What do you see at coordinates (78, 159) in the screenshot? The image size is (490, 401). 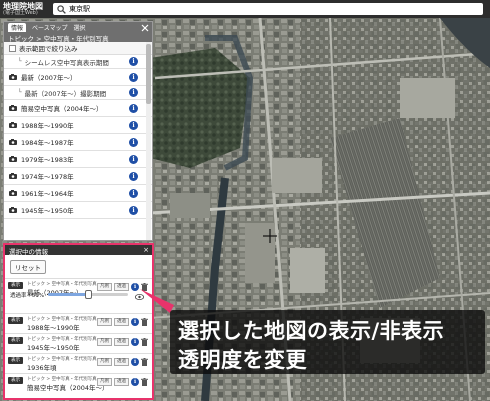 I see `layer-item-1979-1983: 1979年〜1983年 i` at bounding box center [78, 159].